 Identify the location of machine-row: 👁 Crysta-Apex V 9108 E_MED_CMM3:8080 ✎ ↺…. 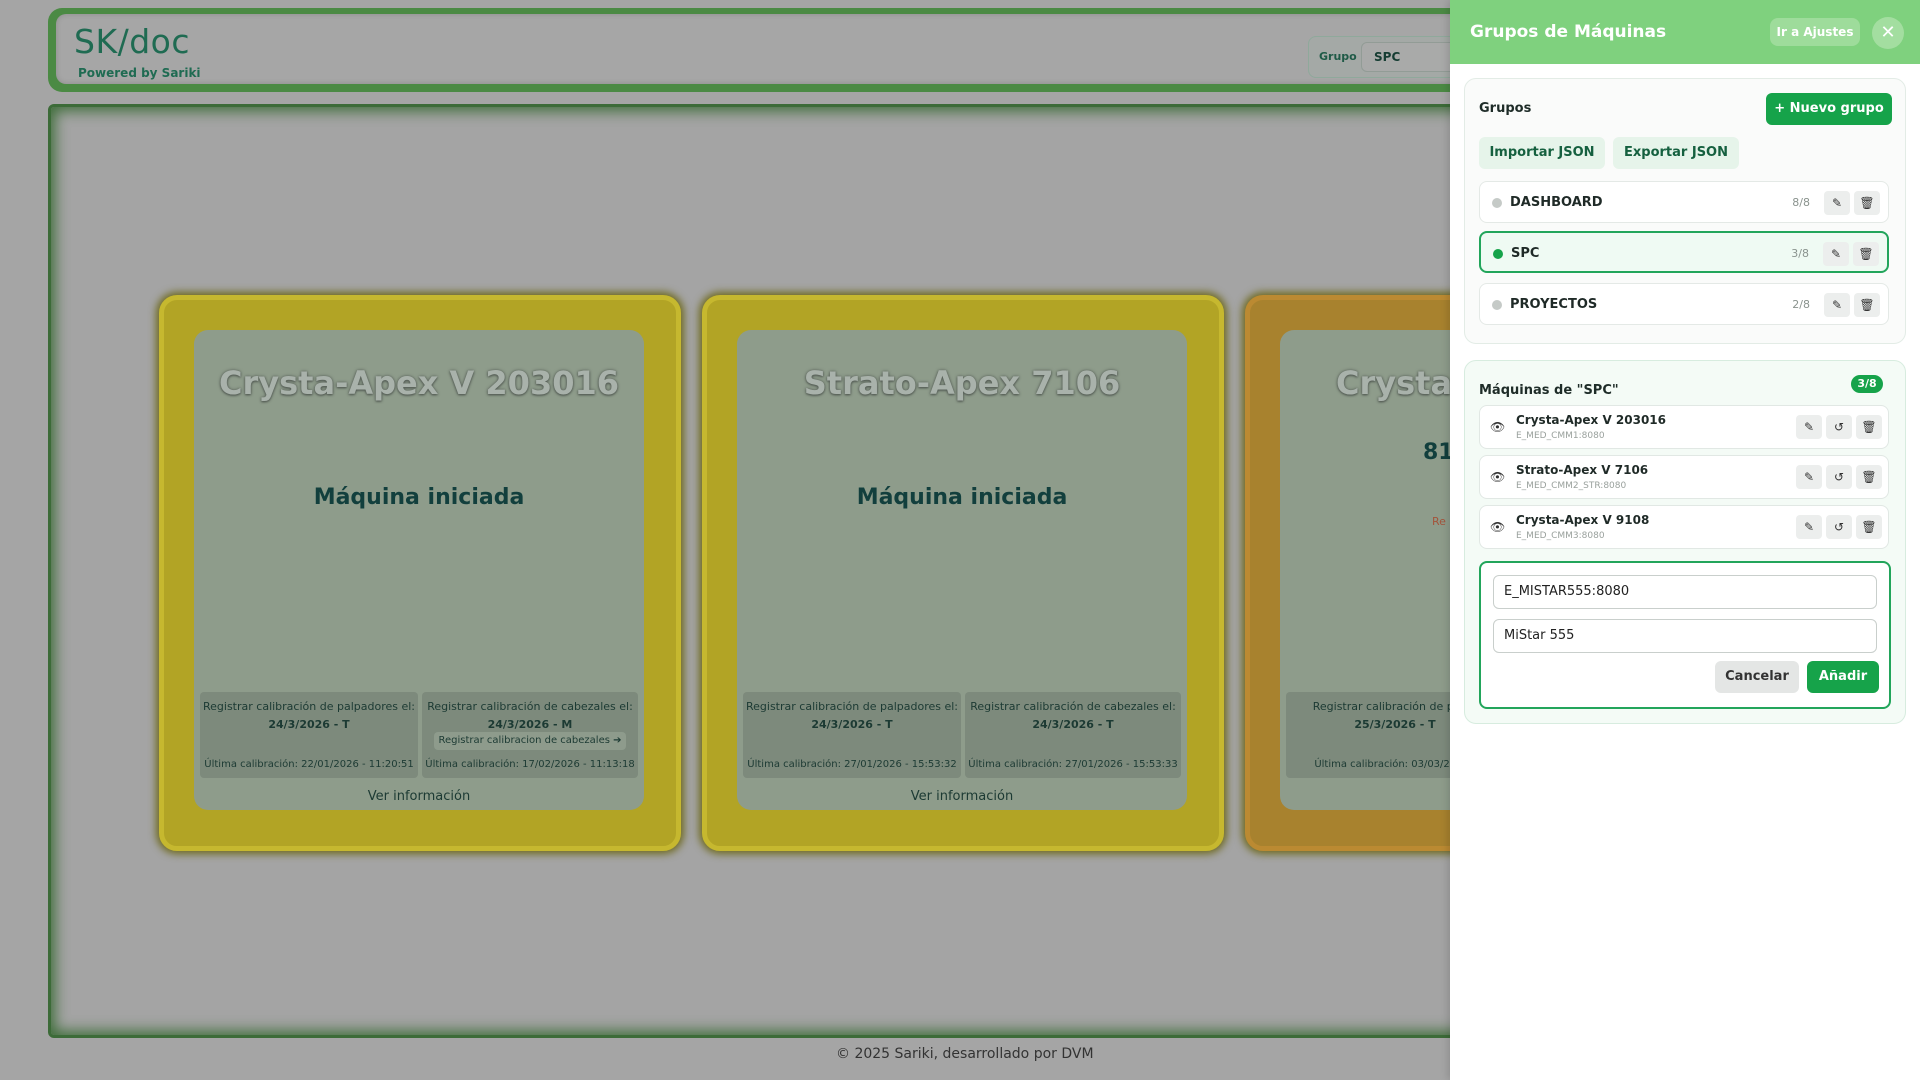
(1684, 527).